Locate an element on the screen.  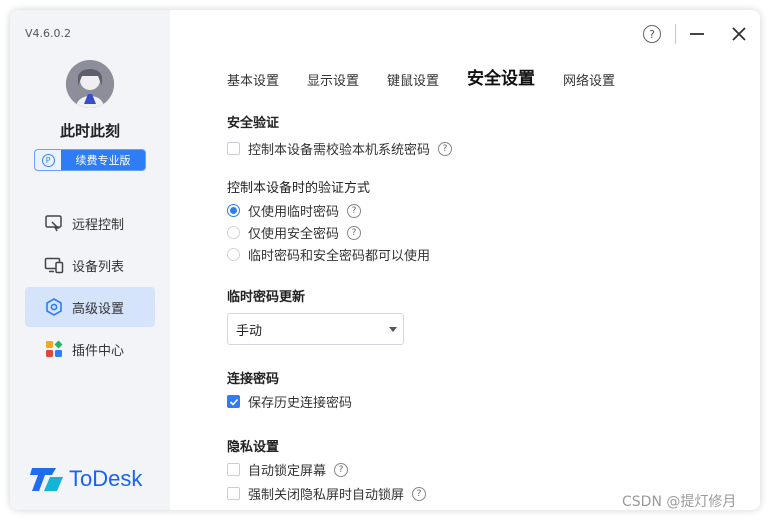
version-label: V4.6.0.2 is located at coordinates (48, 33).